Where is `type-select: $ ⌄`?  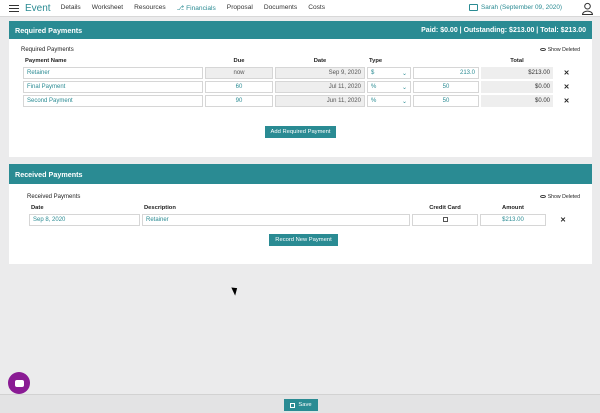 type-select: $ ⌄ is located at coordinates (389, 73).